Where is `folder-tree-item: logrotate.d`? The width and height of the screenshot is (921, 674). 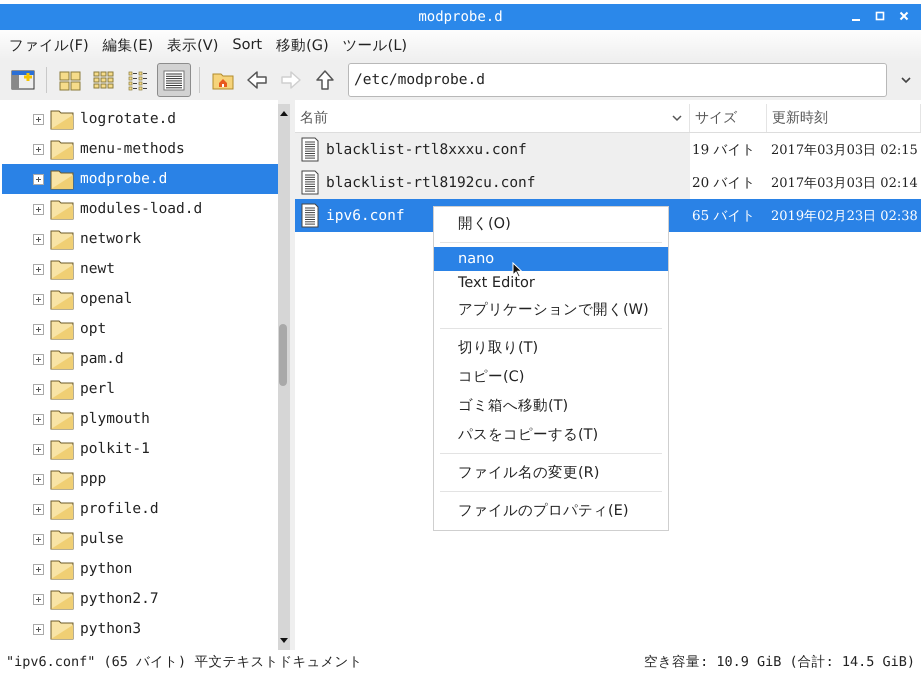 folder-tree-item: logrotate.d is located at coordinates (140, 119).